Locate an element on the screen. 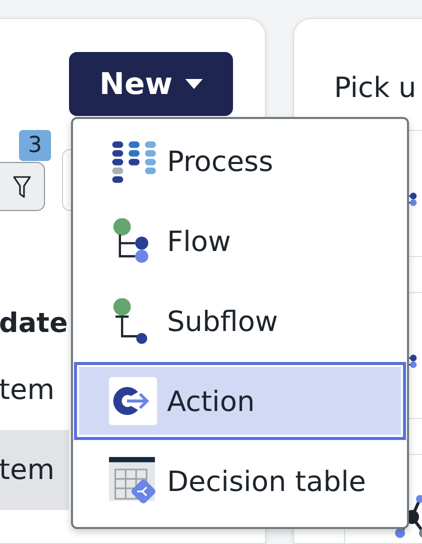  menu-item: Subflow is located at coordinates (240, 321).